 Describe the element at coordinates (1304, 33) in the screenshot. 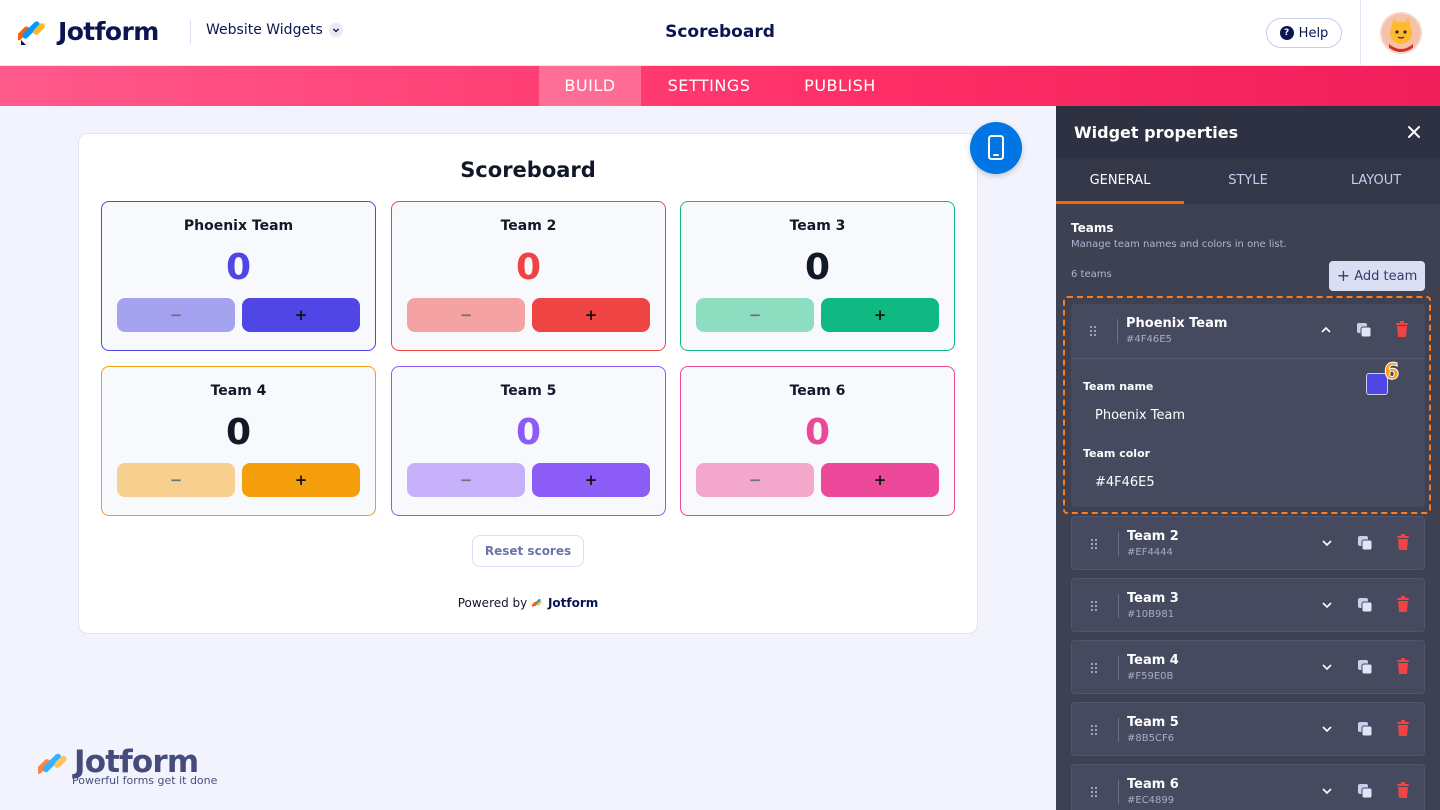

I see `help-button: ? Help` at that location.